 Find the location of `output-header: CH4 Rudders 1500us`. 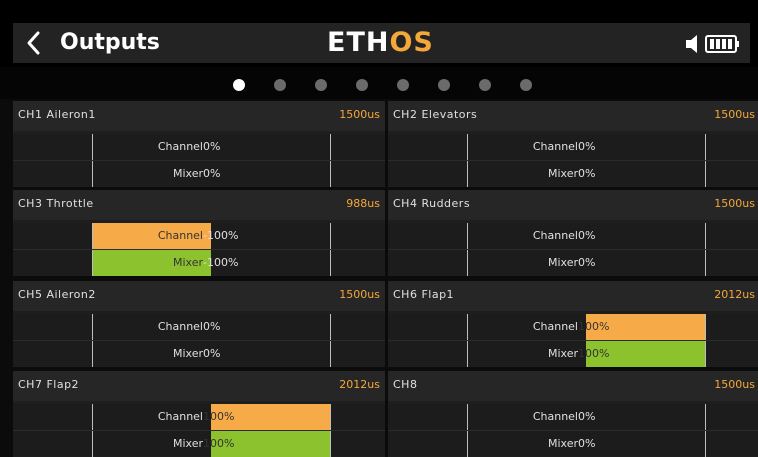

output-header: CH4 Rudders 1500us is located at coordinates (573, 205).